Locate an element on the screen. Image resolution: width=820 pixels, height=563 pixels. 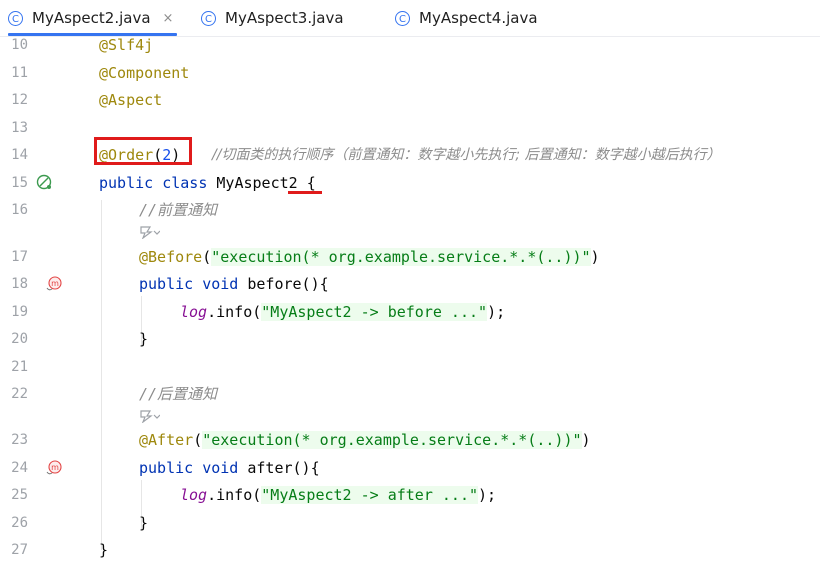
tab-label: MyAspect3.java is located at coordinates (284, 18).